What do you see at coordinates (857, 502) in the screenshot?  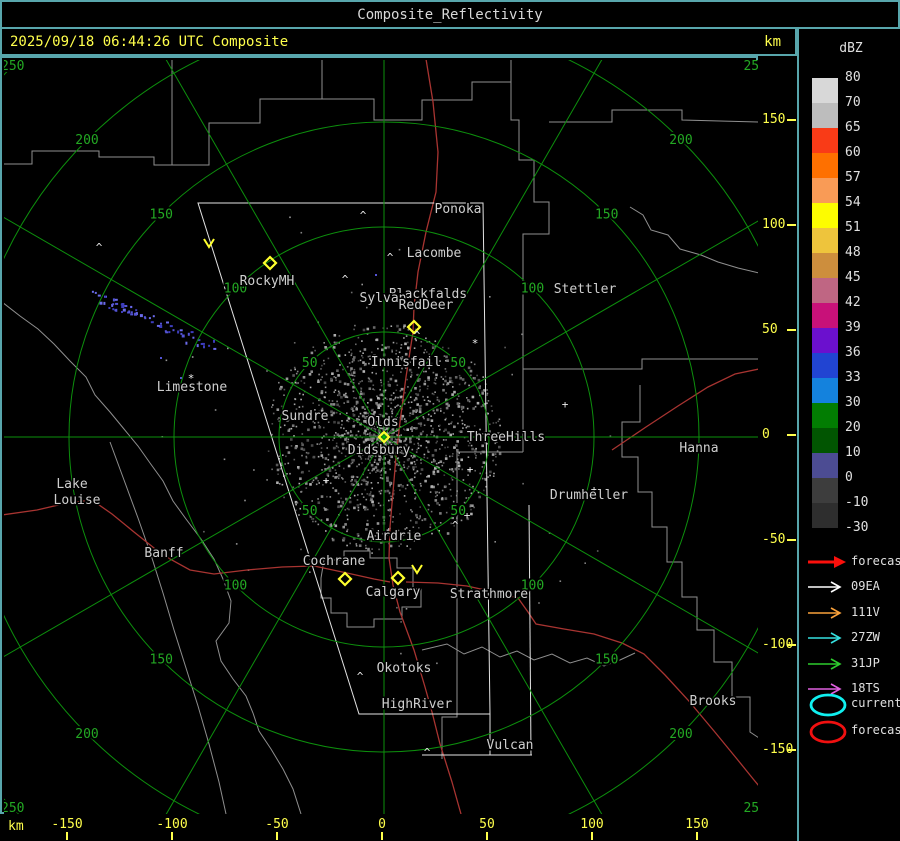 I see `colorbar-label: -10` at bounding box center [857, 502].